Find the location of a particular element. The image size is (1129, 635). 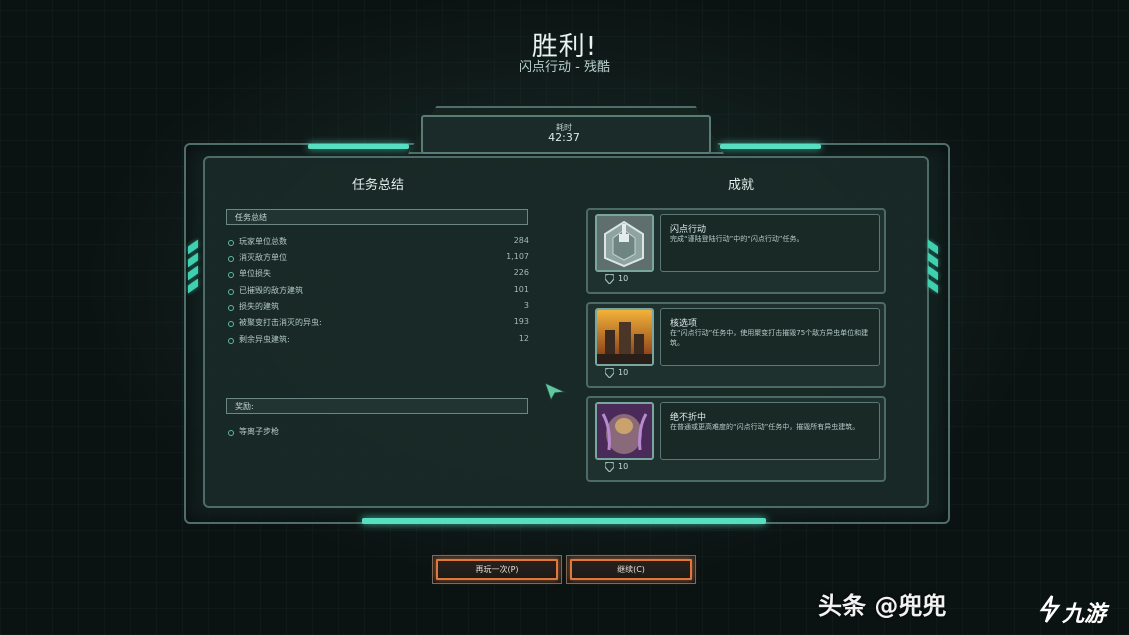

left-chevrons-decoration is located at coordinates (195, 267).